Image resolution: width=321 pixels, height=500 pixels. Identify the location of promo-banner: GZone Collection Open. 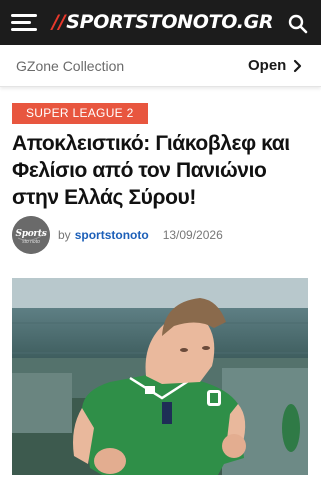
(160, 66).